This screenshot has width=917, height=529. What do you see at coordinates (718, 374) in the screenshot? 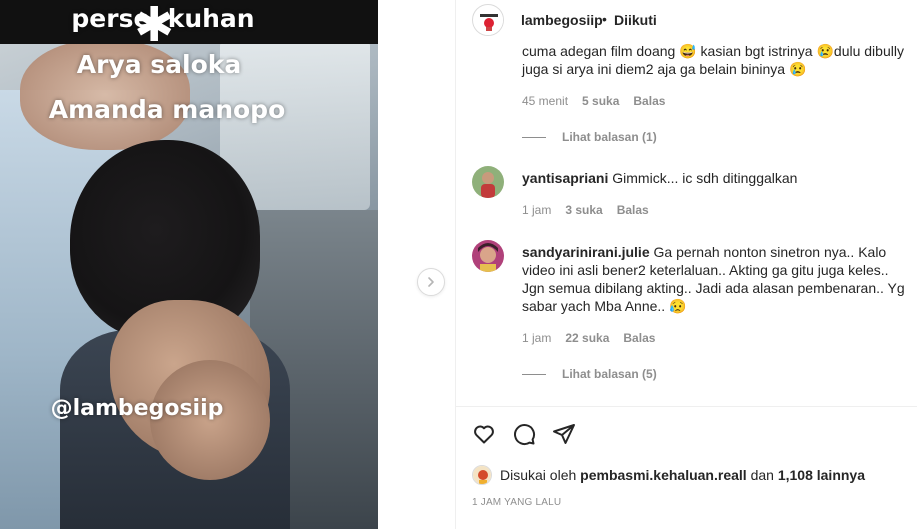
I see `view-replies-button: Lihat balasan (5)` at bounding box center [718, 374].